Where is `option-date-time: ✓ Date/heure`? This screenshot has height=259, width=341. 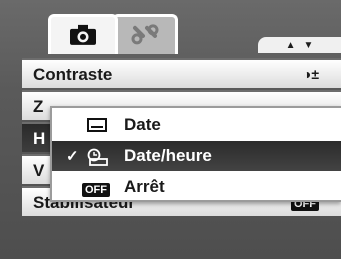
option-date-time: ✓ Date/heure is located at coordinates (196, 156).